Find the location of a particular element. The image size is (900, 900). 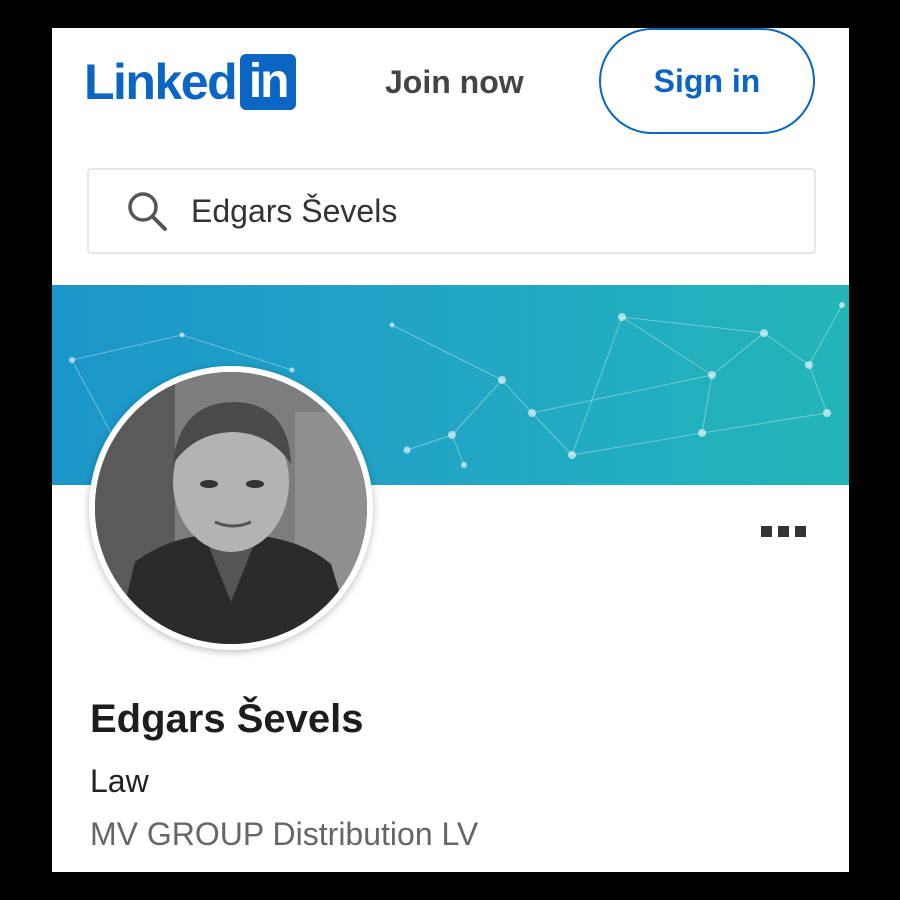

join-now-link: Join now is located at coordinates (454, 82).